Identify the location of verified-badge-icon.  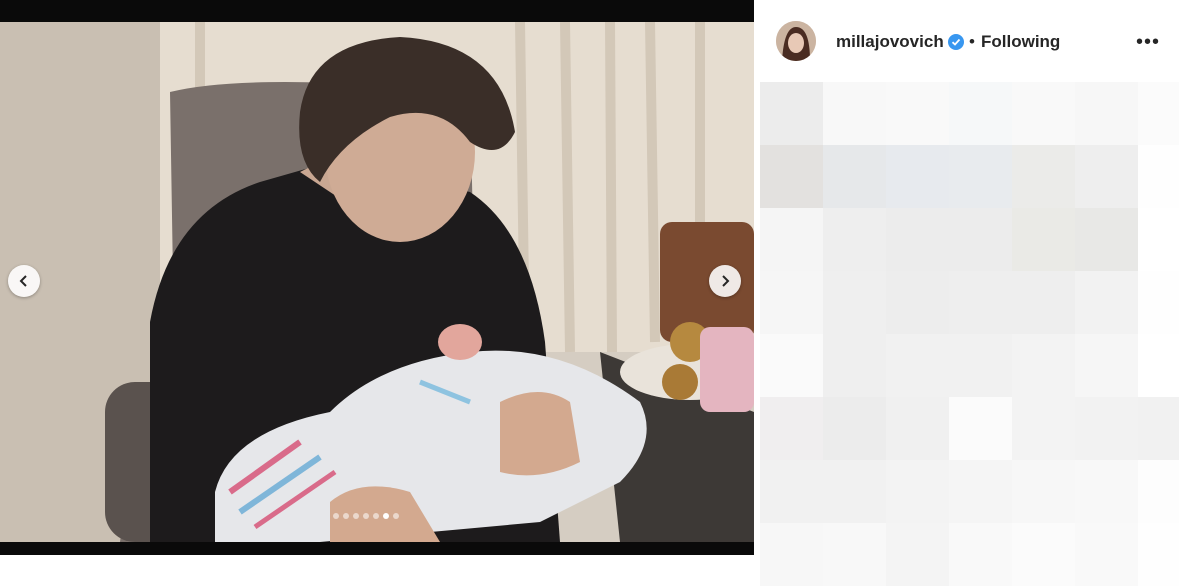
(956, 42).